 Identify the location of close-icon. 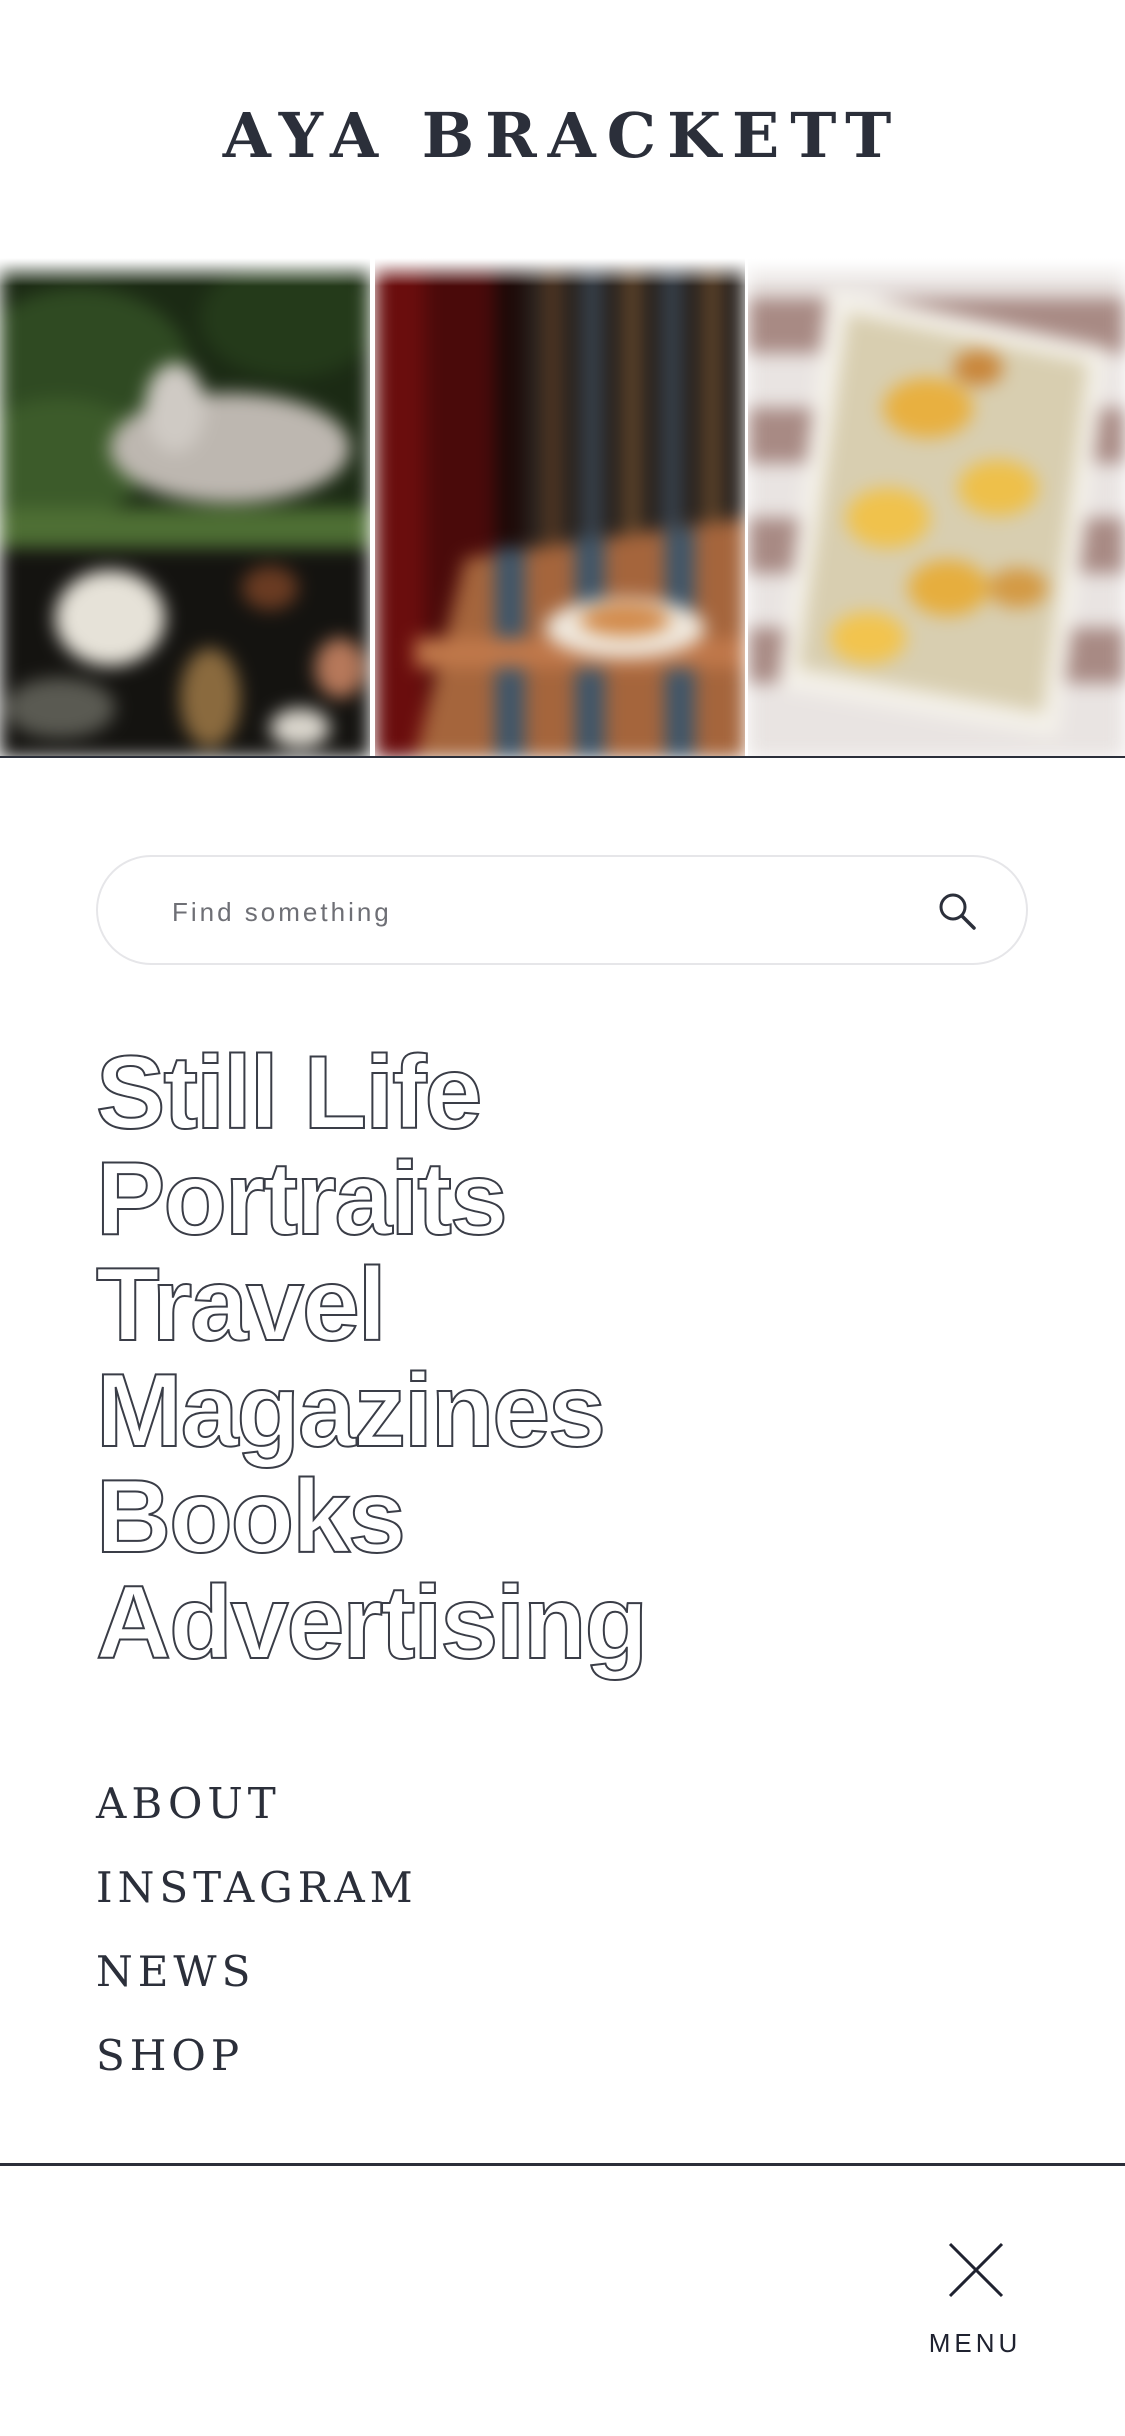
(976, 2270).